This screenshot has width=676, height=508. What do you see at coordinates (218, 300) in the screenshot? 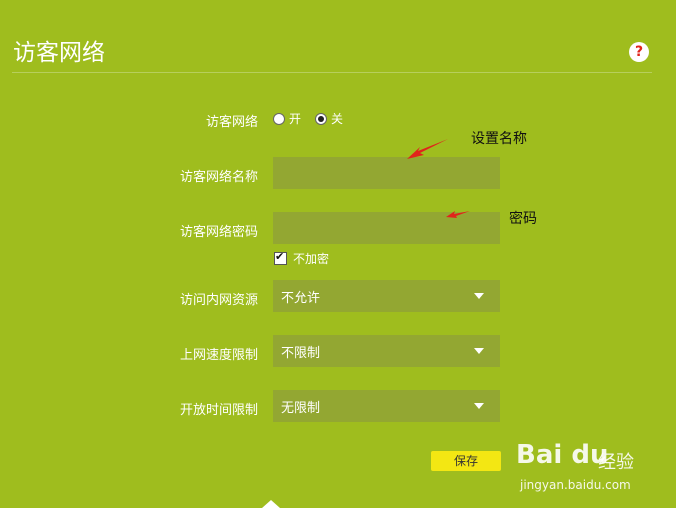
I see `intranet-access-label: 访问内网资源` at bounding box center [218, 300].